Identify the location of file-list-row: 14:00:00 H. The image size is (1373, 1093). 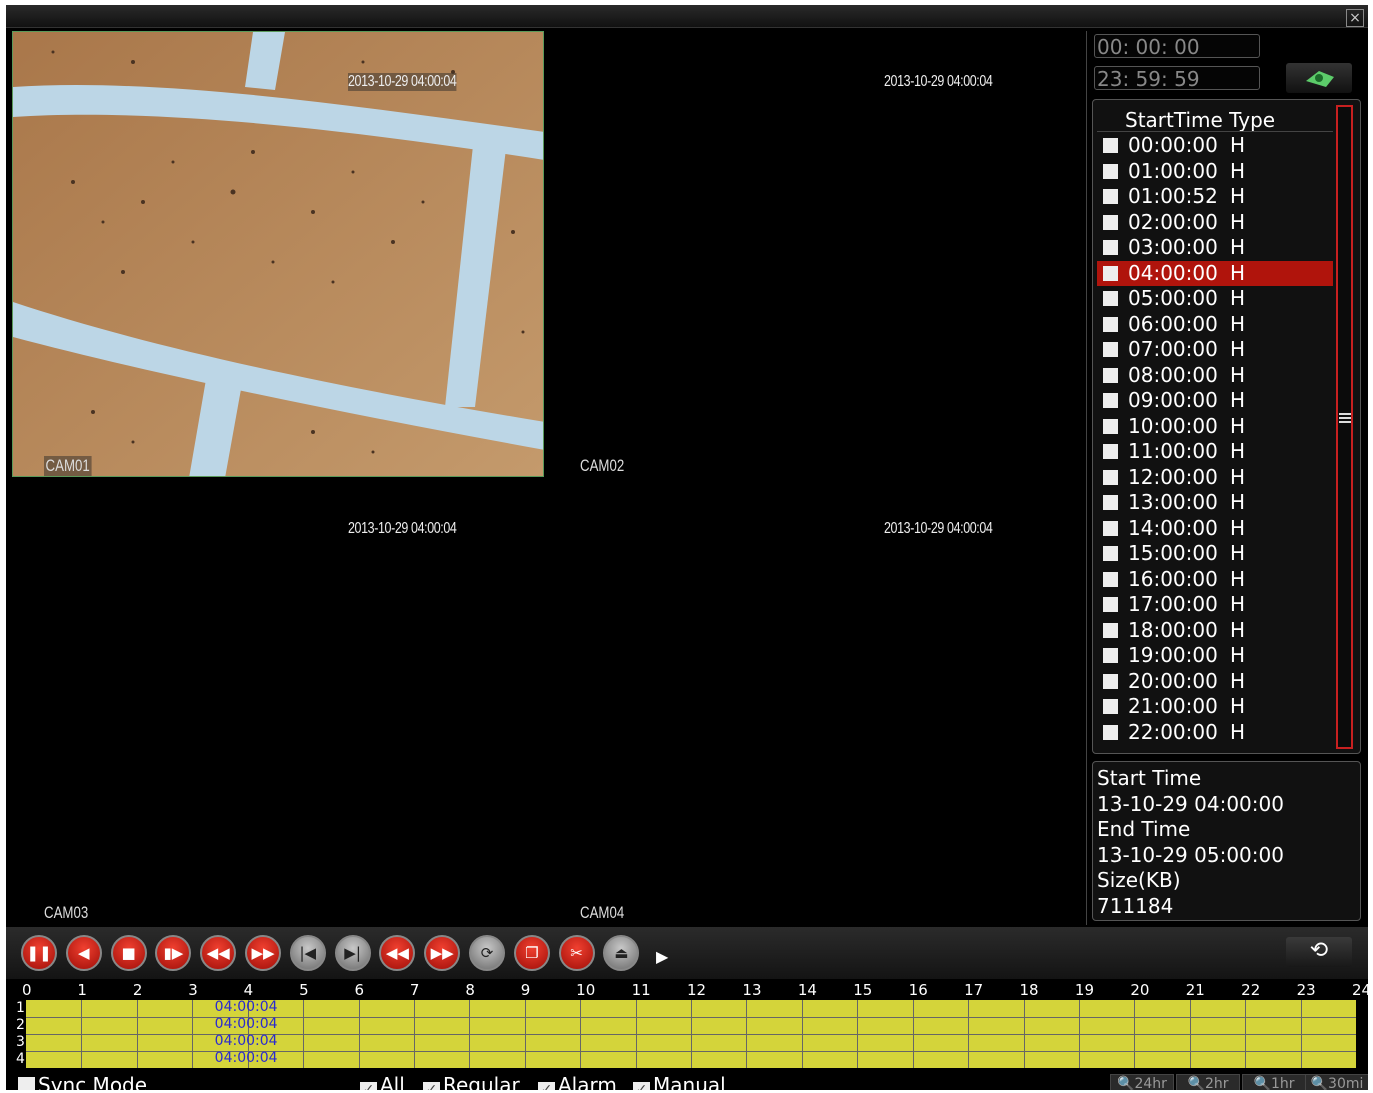
(1215, 528).